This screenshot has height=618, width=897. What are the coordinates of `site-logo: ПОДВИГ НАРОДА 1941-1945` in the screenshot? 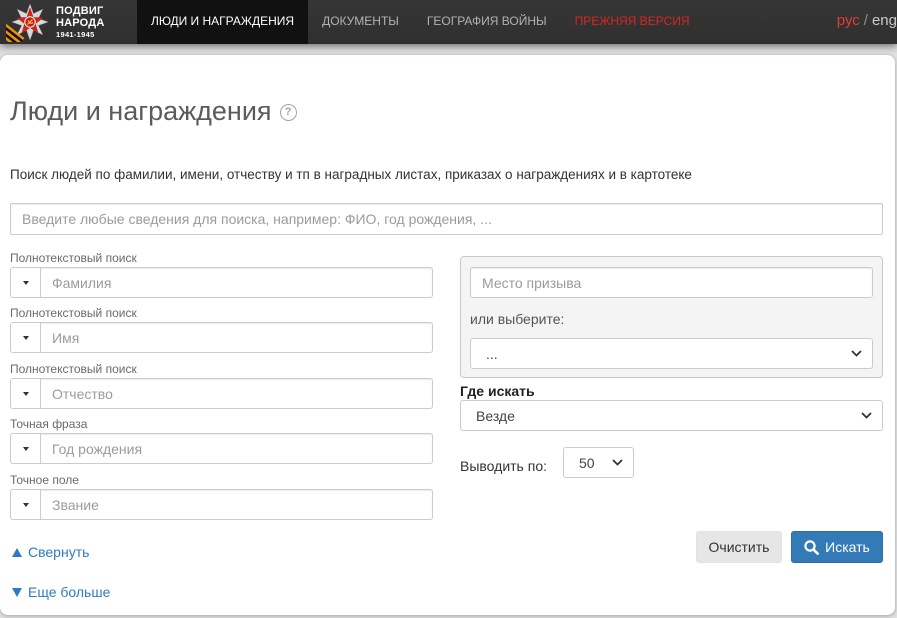 It's located at (61, 22).